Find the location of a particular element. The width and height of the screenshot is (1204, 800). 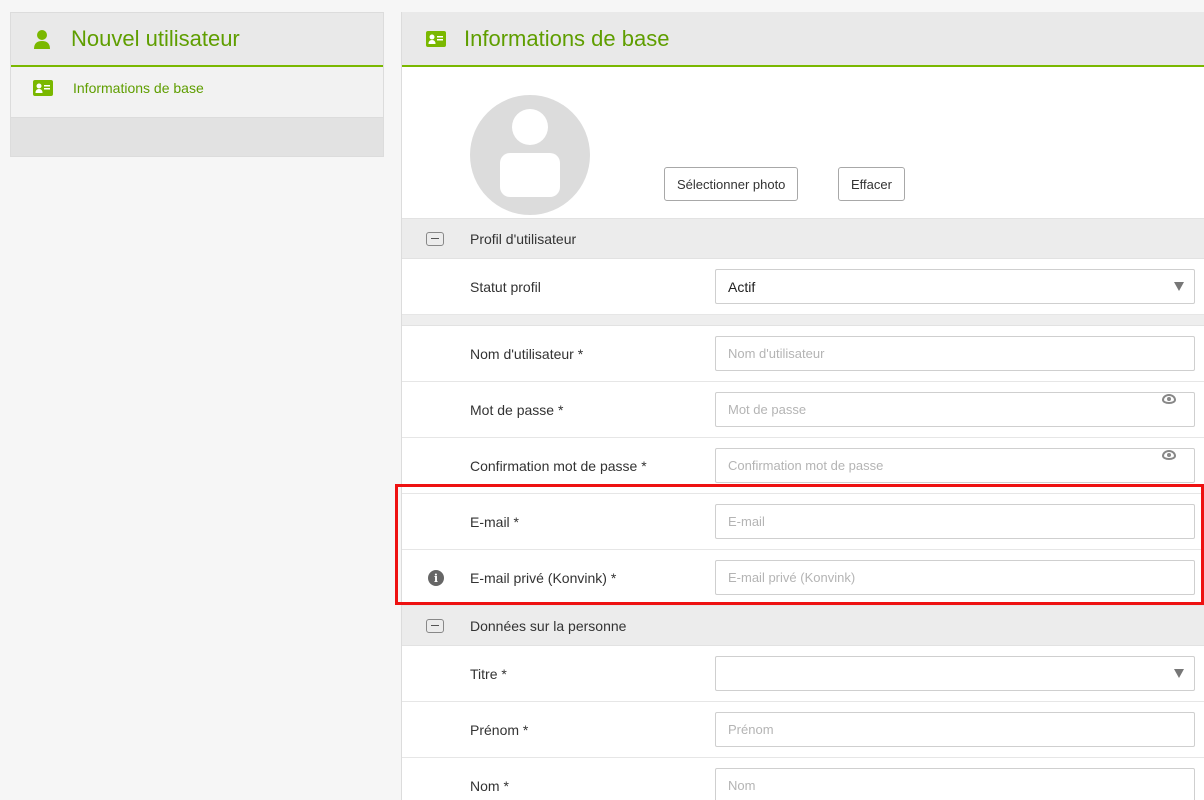

title-select is located at coordinates (955, 673).